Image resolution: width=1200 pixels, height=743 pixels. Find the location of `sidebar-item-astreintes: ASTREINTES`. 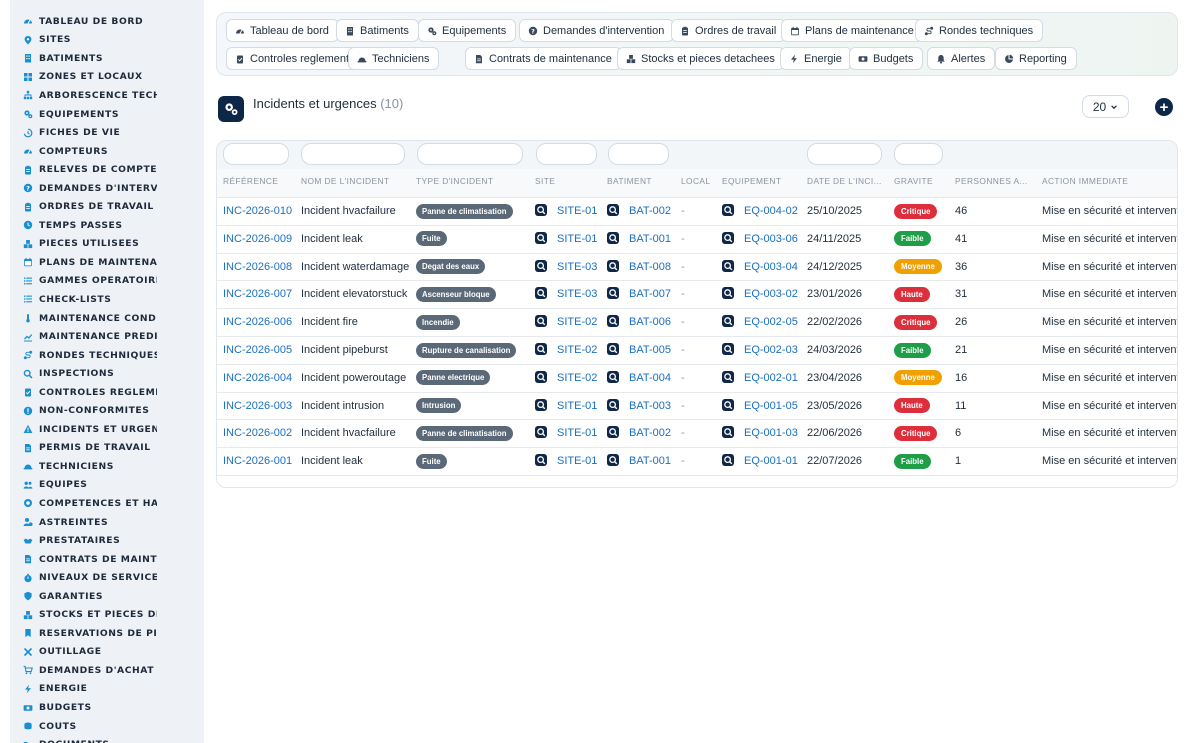

sidebar-item-astreintes: ASTREINTES is located at coordinates (107, 522).